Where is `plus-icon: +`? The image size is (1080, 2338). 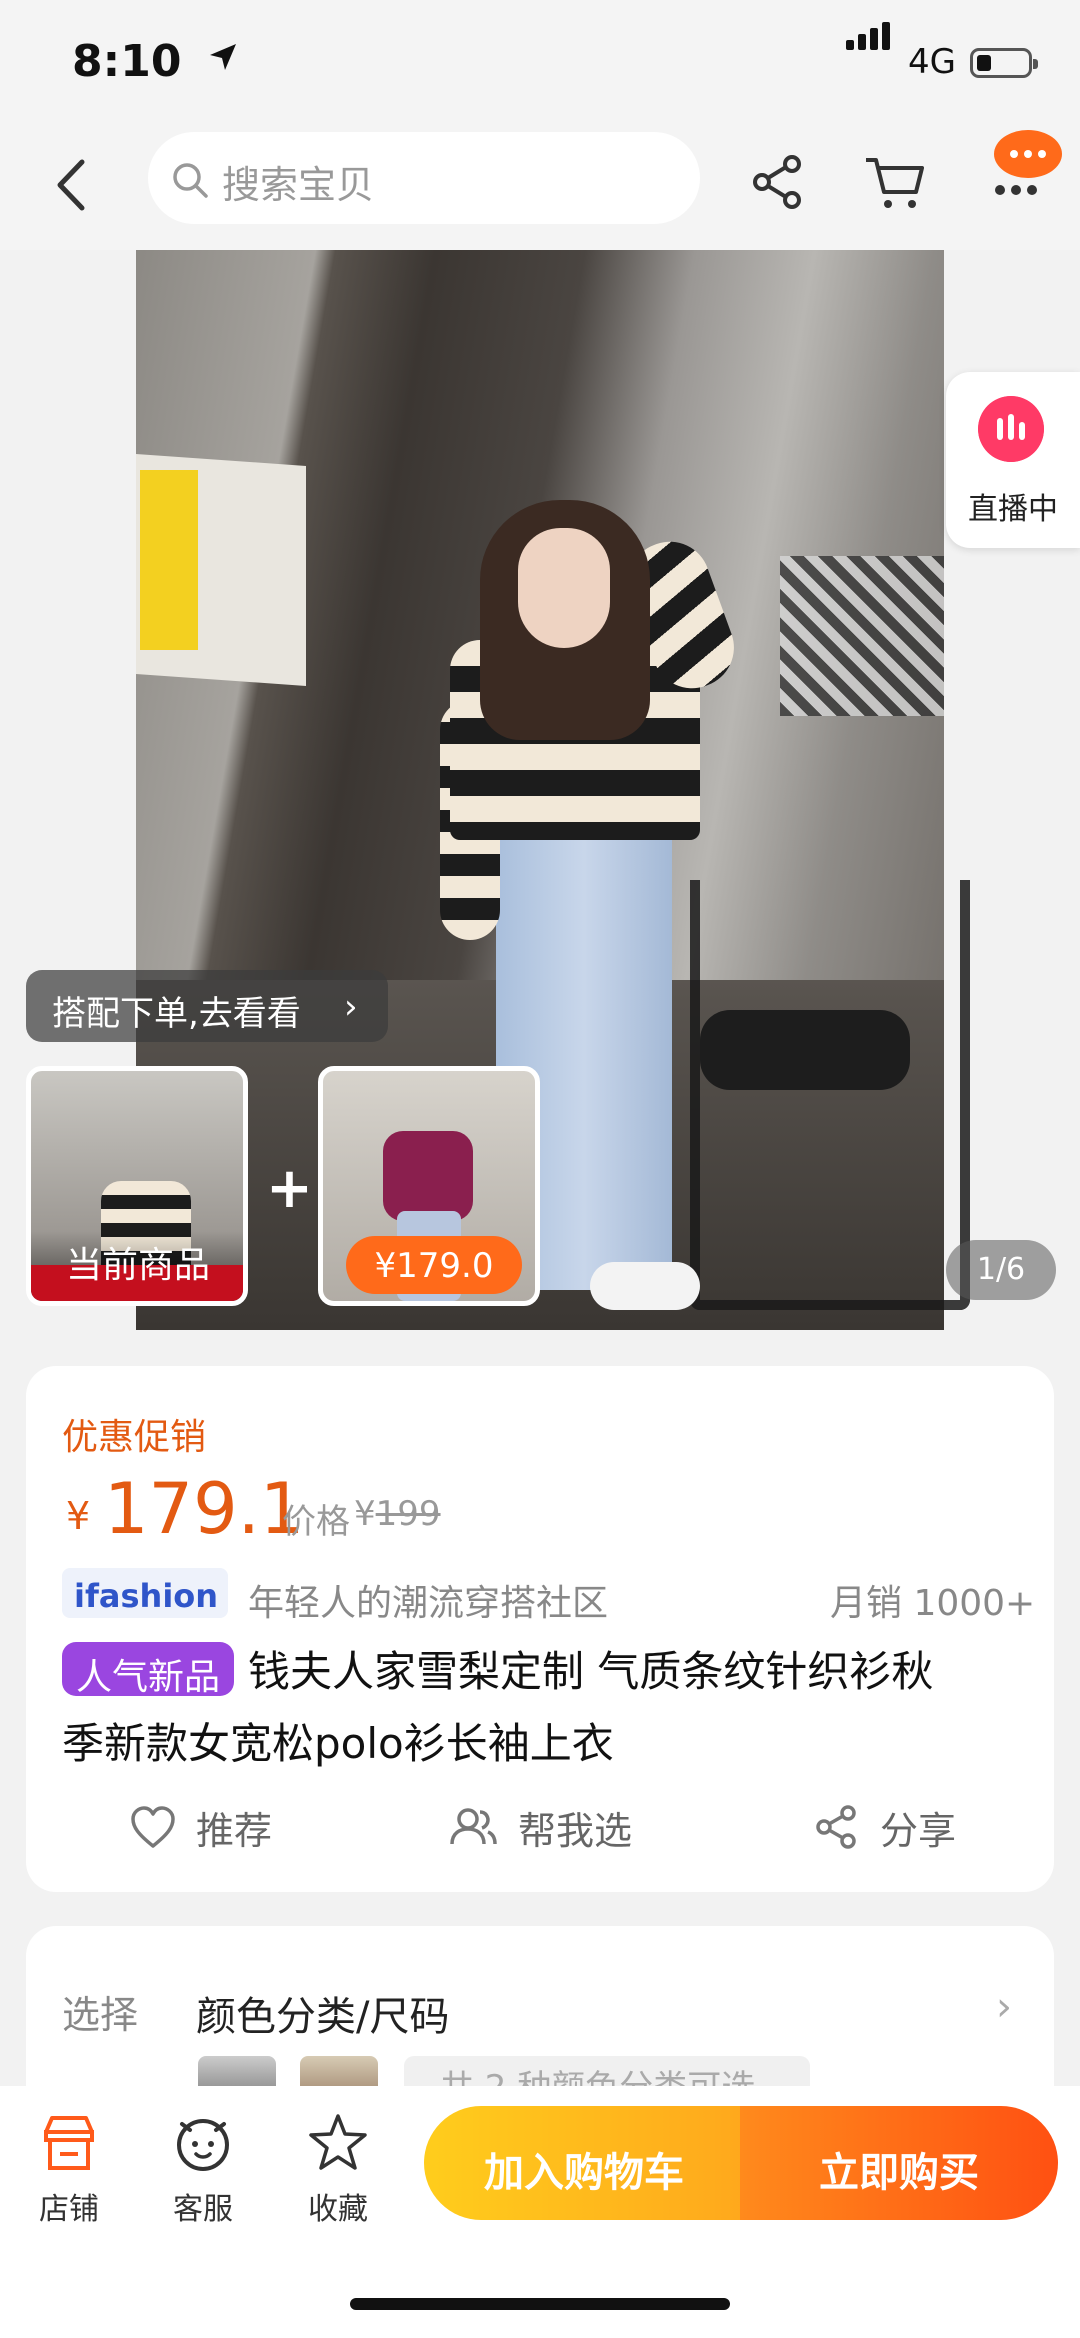 plus-icon: + is located at coordinates (289, 1188).